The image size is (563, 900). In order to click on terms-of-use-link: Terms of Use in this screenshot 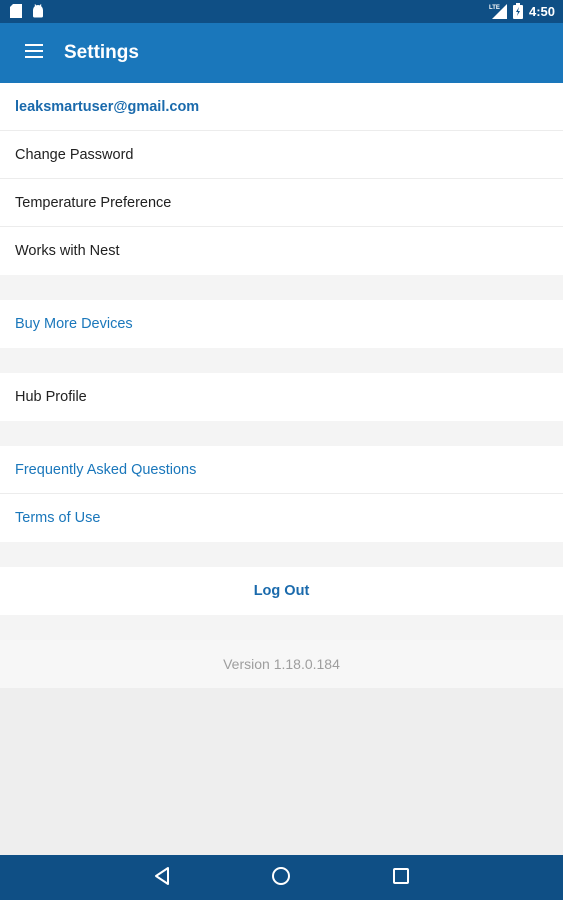, I will do `click(281, 518)`.